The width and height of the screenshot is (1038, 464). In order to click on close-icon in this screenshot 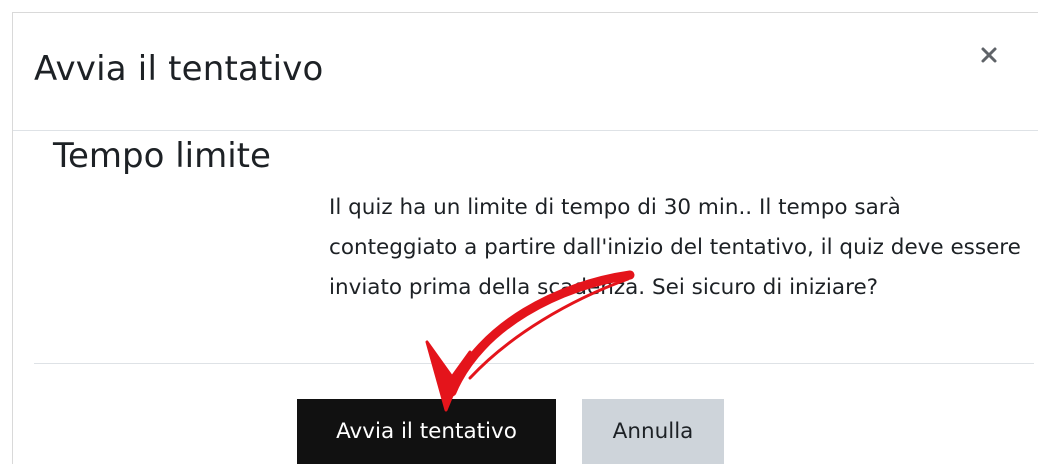, I will do `click(989, 55)`.